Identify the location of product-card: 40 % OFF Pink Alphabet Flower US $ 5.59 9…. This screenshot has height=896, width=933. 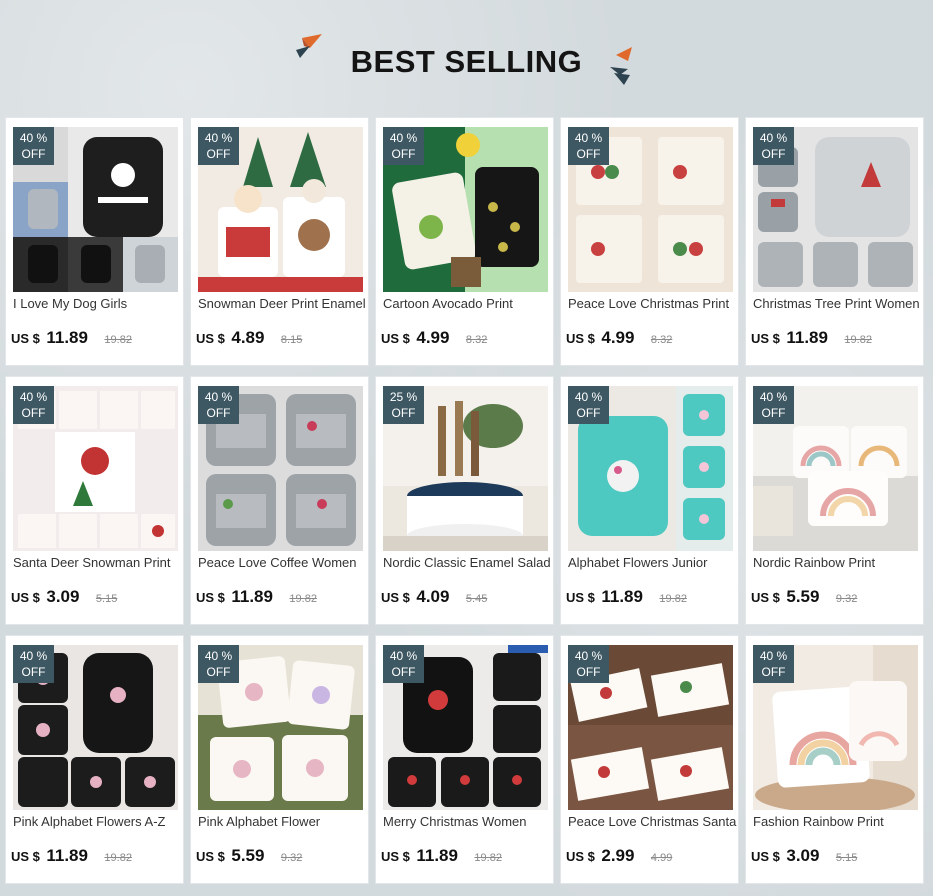
(279, 759).